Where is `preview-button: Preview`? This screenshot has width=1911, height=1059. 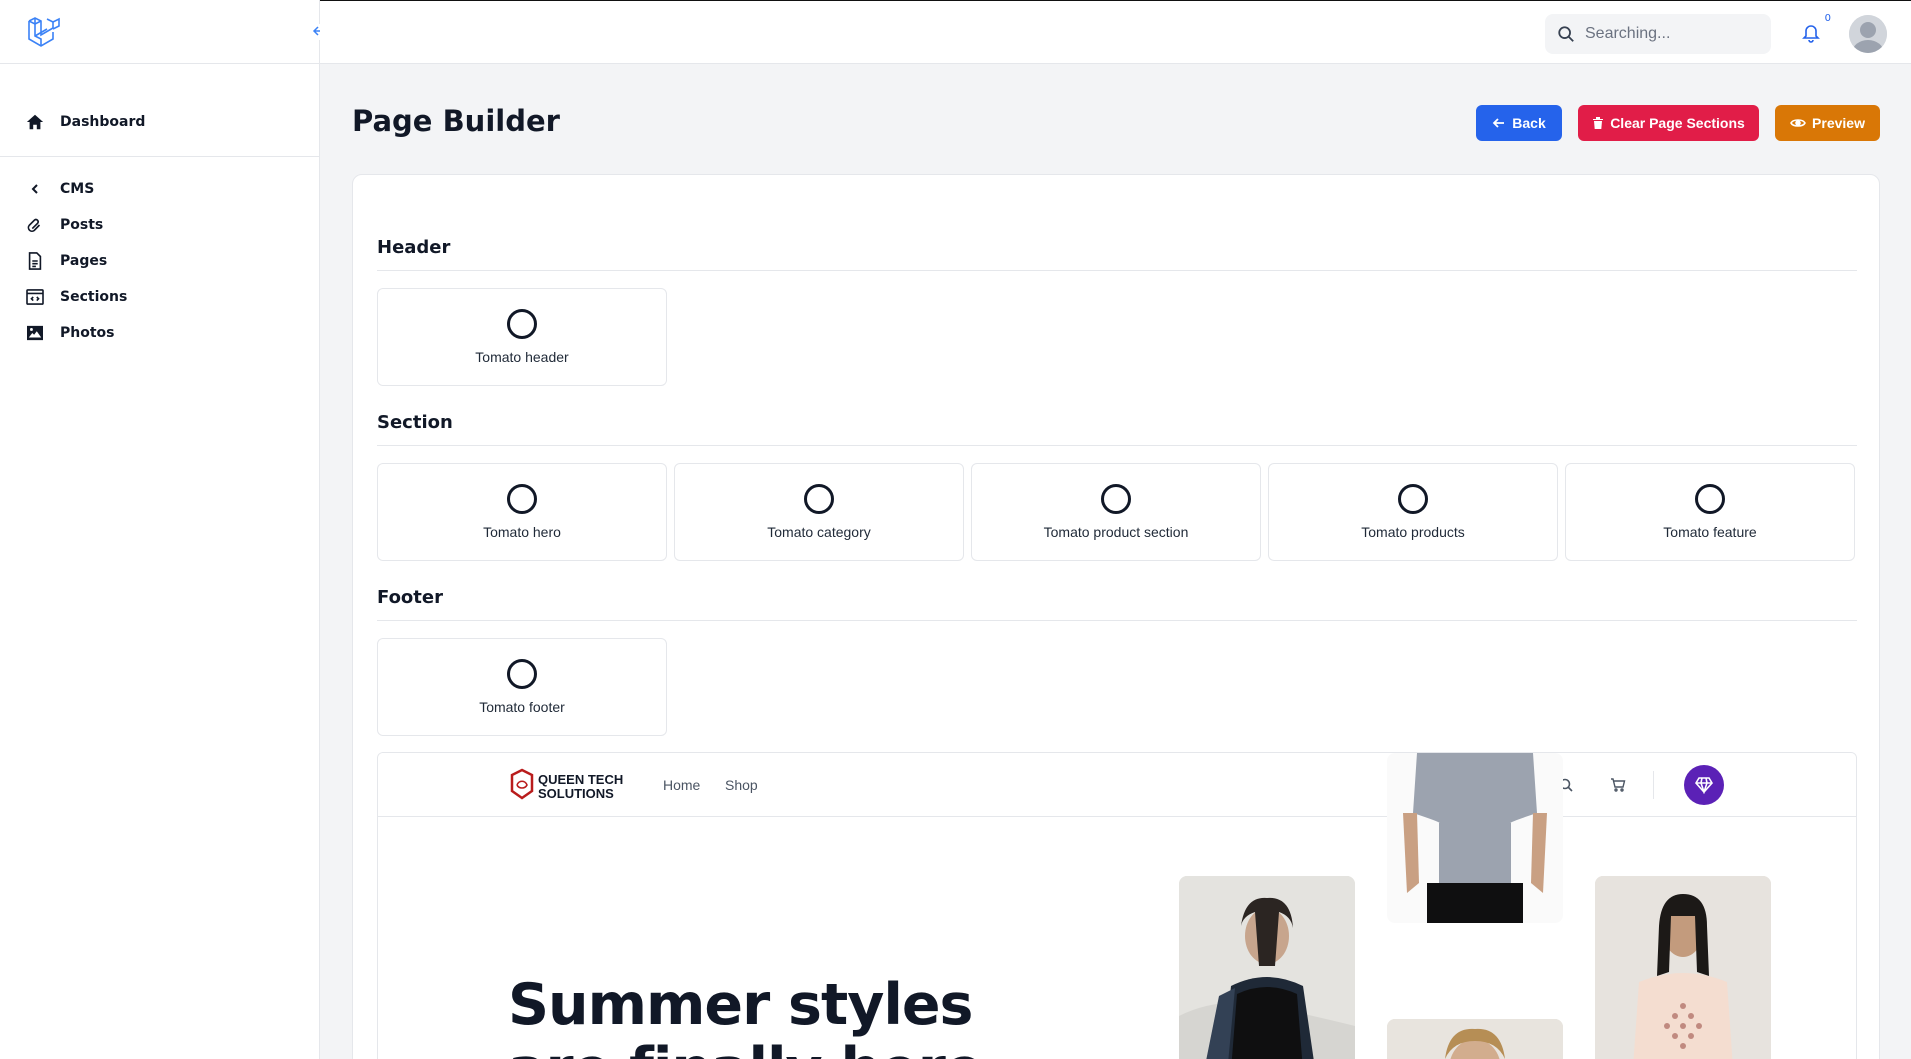 preview-button: Preview is located at coordinates (1827, 123).